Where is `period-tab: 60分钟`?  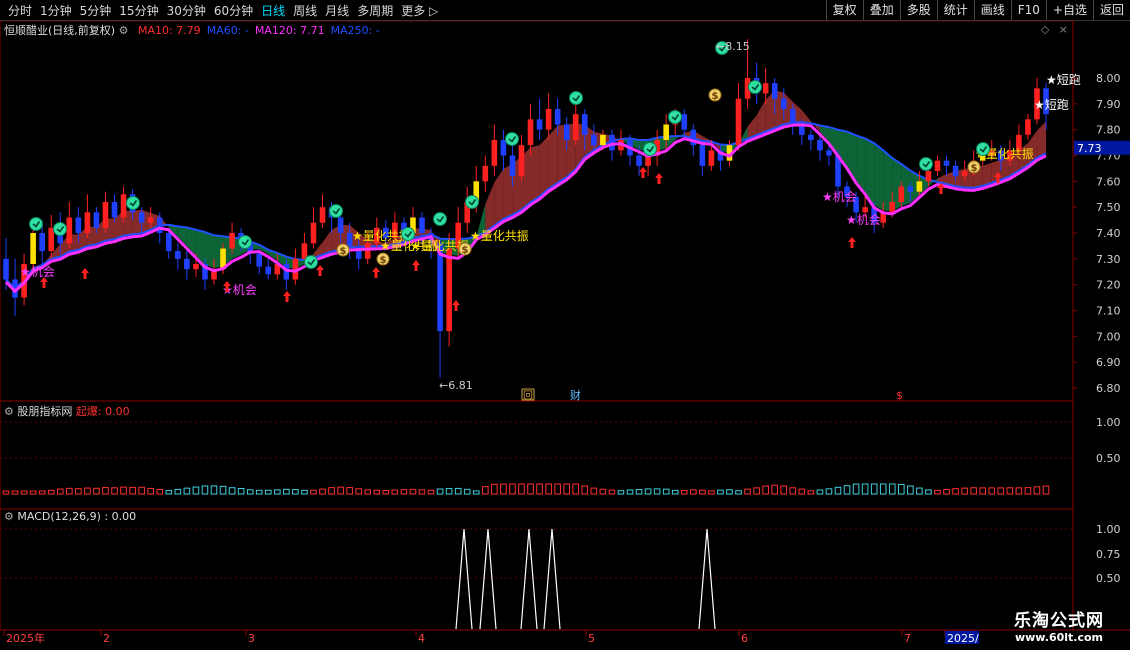 period-tab: 60分钟 is located at coordinates (233, 10).